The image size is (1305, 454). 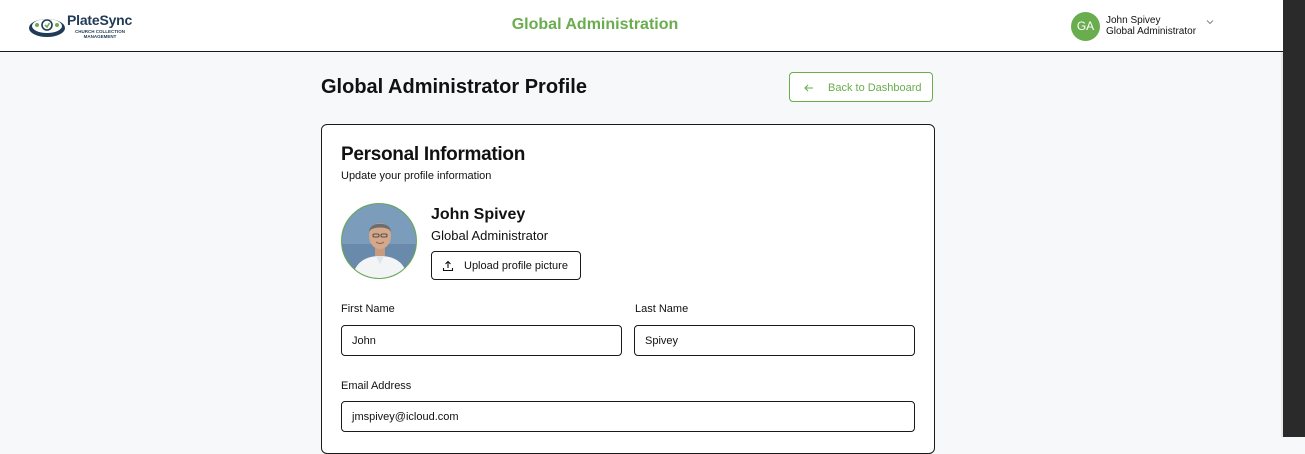 I want to click on first-name-field: John, so click(x=481, y=340).